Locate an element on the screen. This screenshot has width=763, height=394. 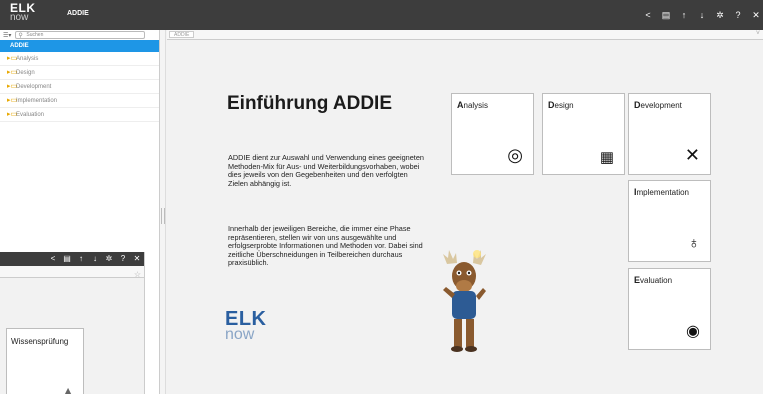
tree-item-label: Evaluation is located at coordinates (30, 115).